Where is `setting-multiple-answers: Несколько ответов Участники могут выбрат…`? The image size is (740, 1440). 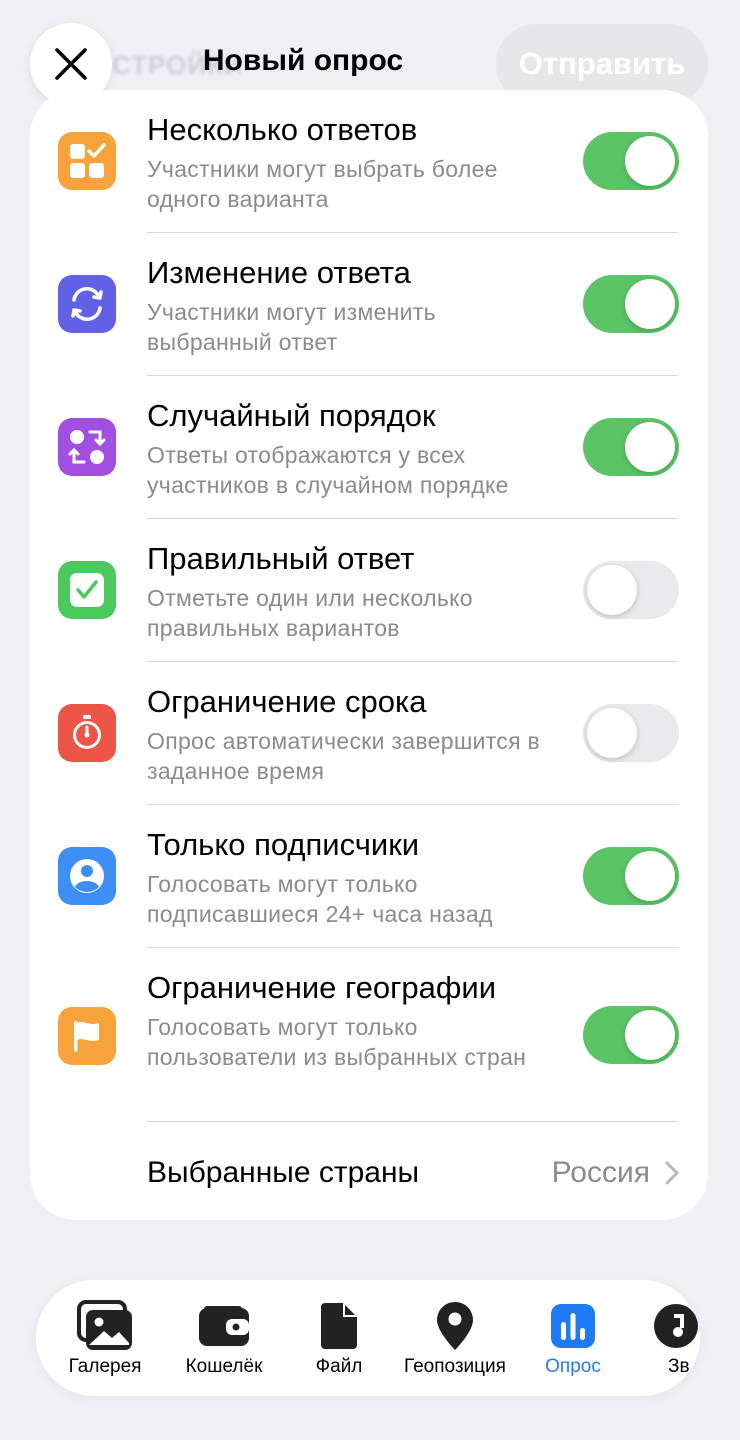
setting-multiple-answers: Несколько ответов Участники могут выбрат… is located at coordinates (369, 161).